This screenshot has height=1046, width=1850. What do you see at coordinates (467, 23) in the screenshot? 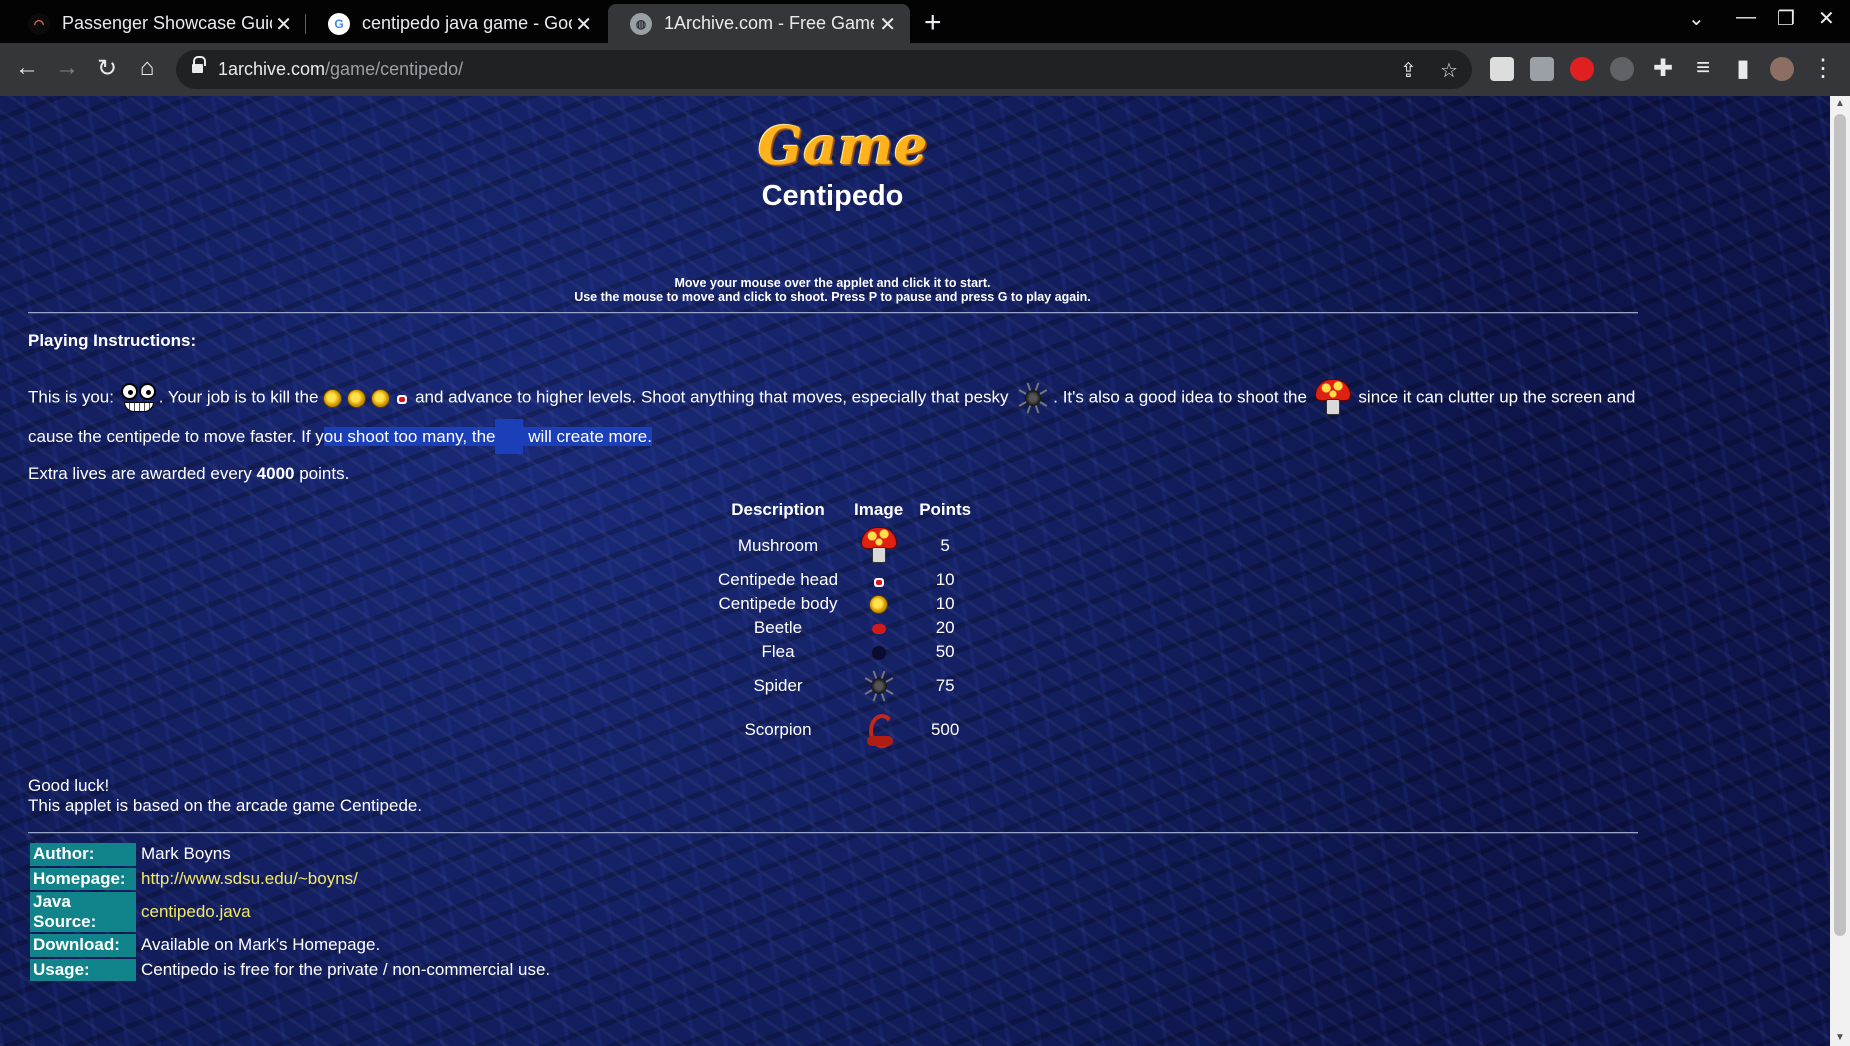
I see `tab-title: centipedo java game - Google Search` at bounding box center [467, 23].